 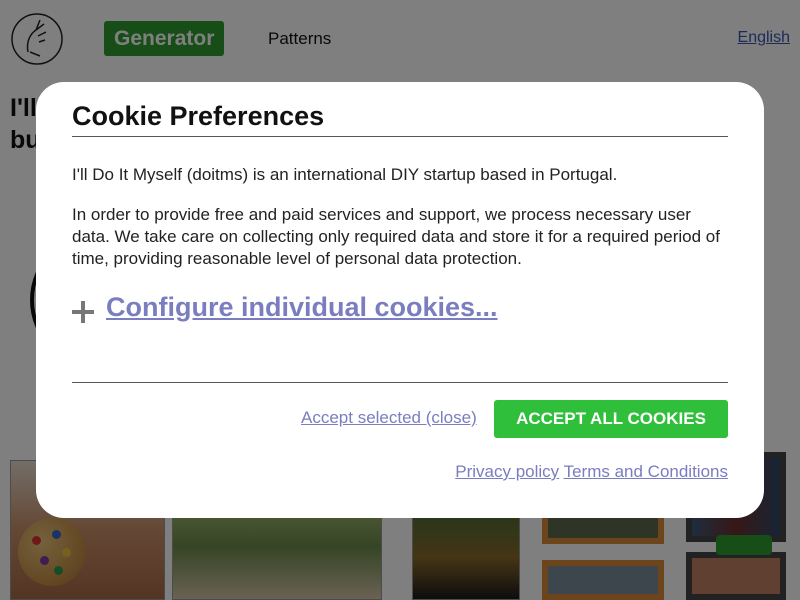 What do you see at coordinates (84, 312) in the screenshot?
I see `plus-icon` at bounding box center [84, 312].